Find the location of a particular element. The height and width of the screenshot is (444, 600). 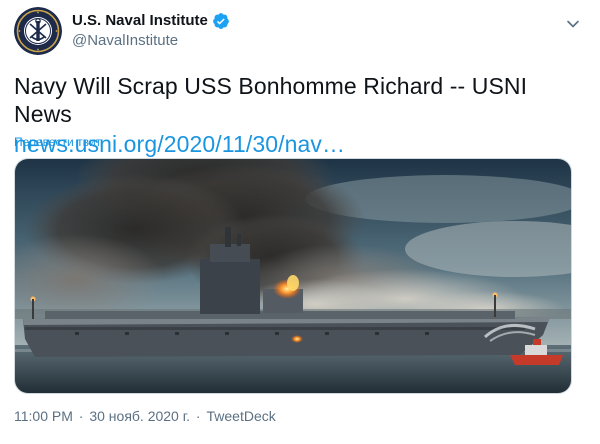

naval-institute-seal-icon is located at coordinates (38, 31).